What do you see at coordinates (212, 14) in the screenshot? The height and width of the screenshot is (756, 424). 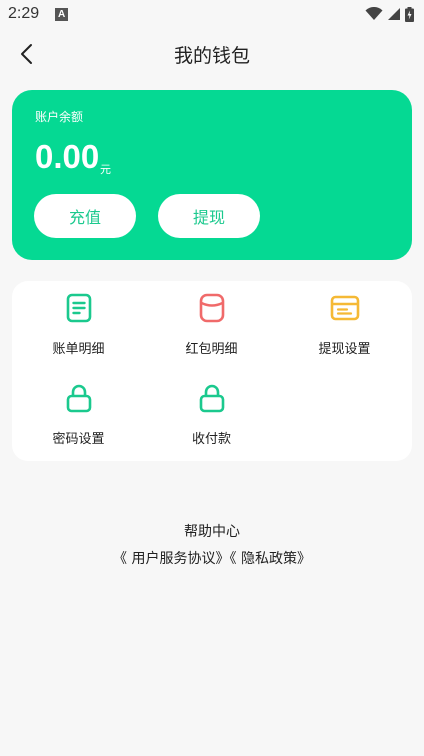 I see `status-bar: 2:29 A` at bounding box center [212, 14].